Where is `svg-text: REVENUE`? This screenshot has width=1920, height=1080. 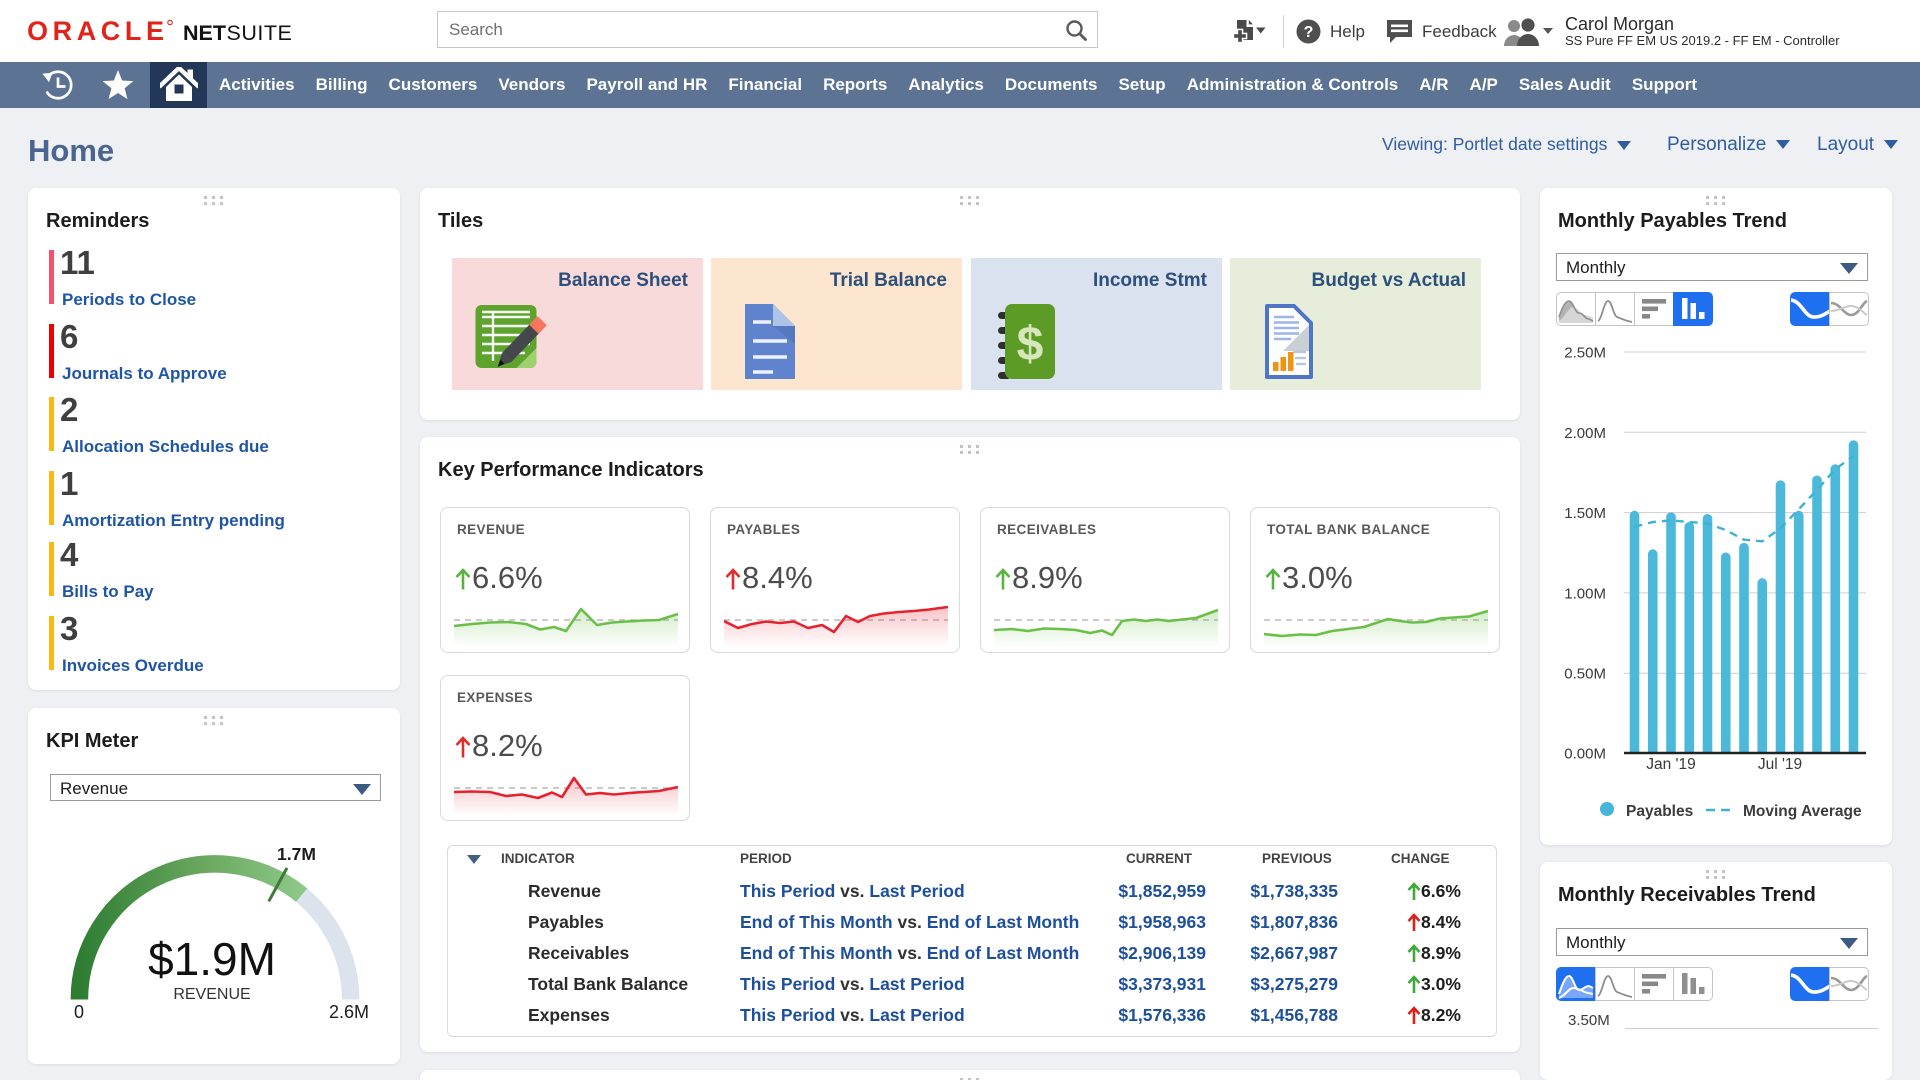 svg-text: REVENUE is located at coordinates (211, 994).